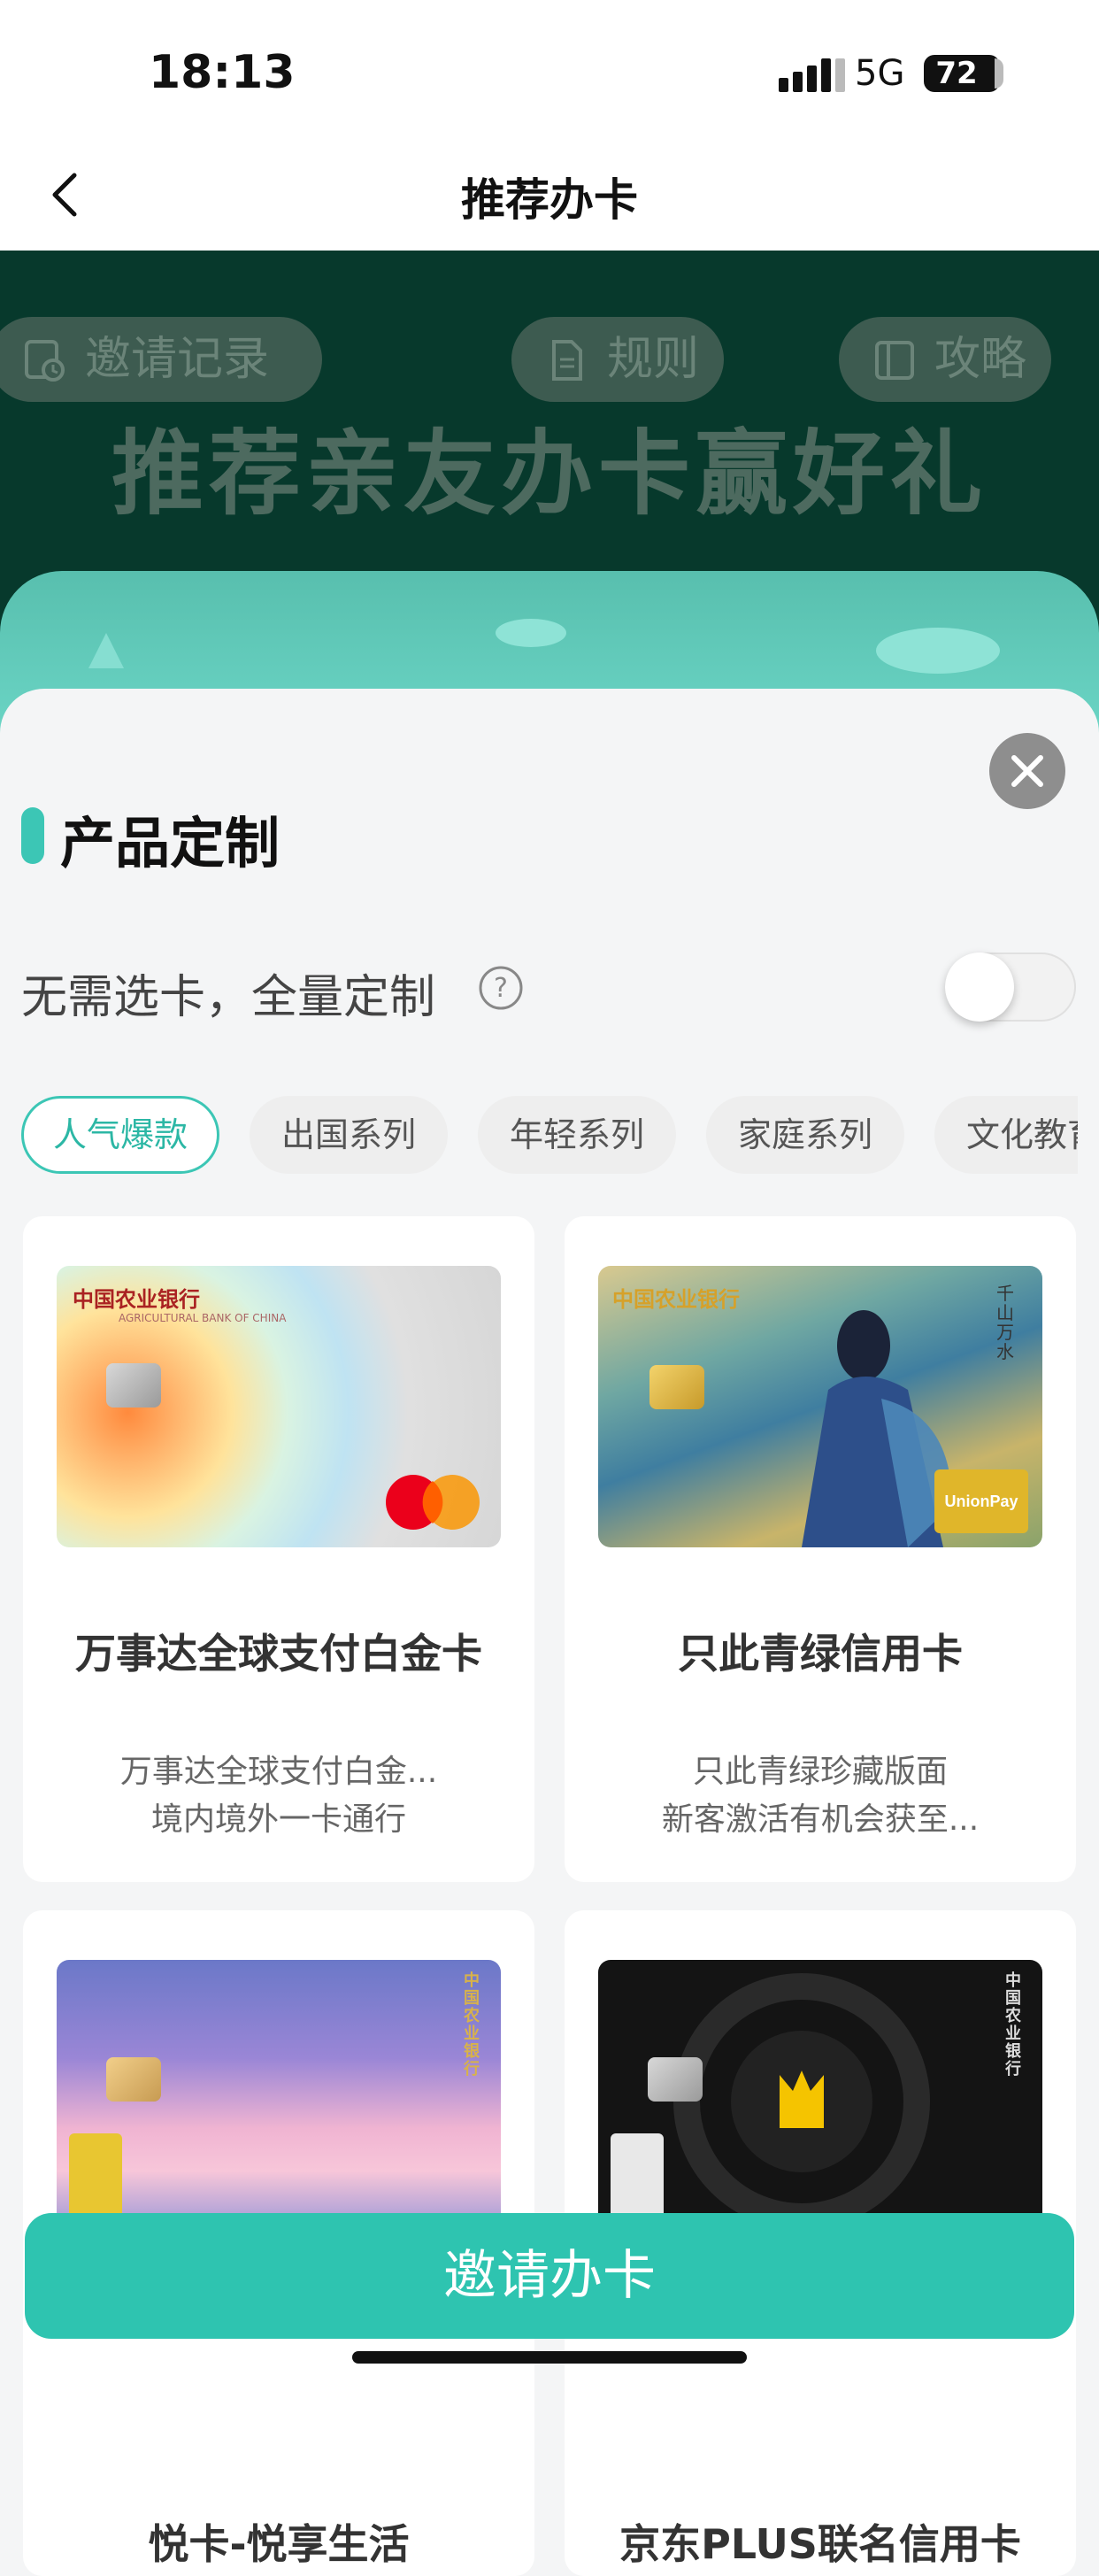 This screenshot has height=2576, width=1099. Describe the element at coordinates (279, 2100) in the screenshot. I see `yue-card-image: 中国农业银行` at that location.